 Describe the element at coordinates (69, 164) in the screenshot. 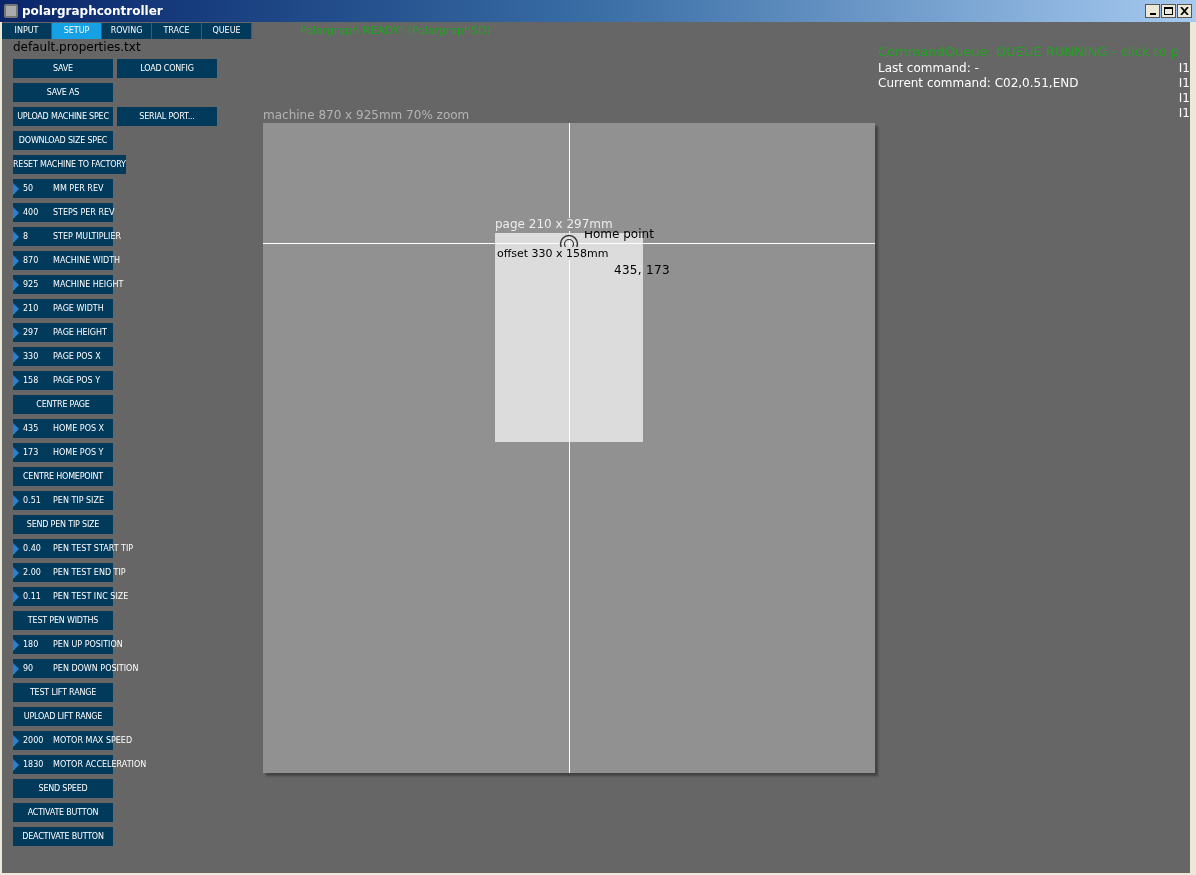

I see `control-button: RESET MACHINE TO FACTORY` at that location.